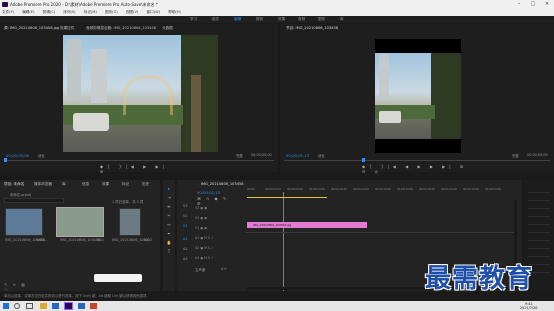 This screenshot has height=311, width=554. Describe the element at coordinates (69, 12) in the screenshot. I see `menu-sequence: 序列(S)` at that location.